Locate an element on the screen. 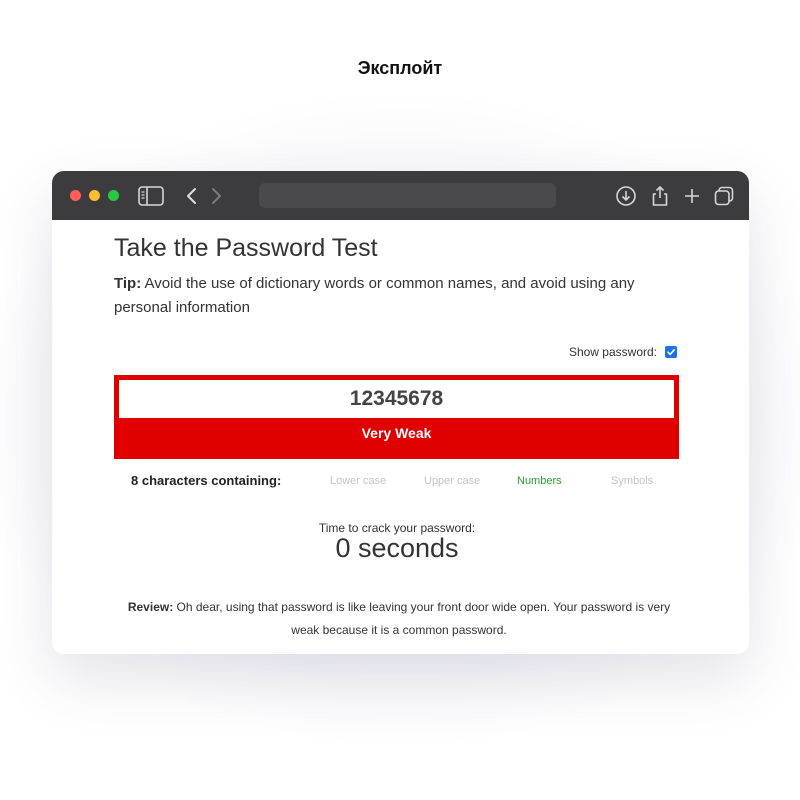 The width and height of the screenshot is (800, 800). browser-toolbar is located at coordinates (400, 195).